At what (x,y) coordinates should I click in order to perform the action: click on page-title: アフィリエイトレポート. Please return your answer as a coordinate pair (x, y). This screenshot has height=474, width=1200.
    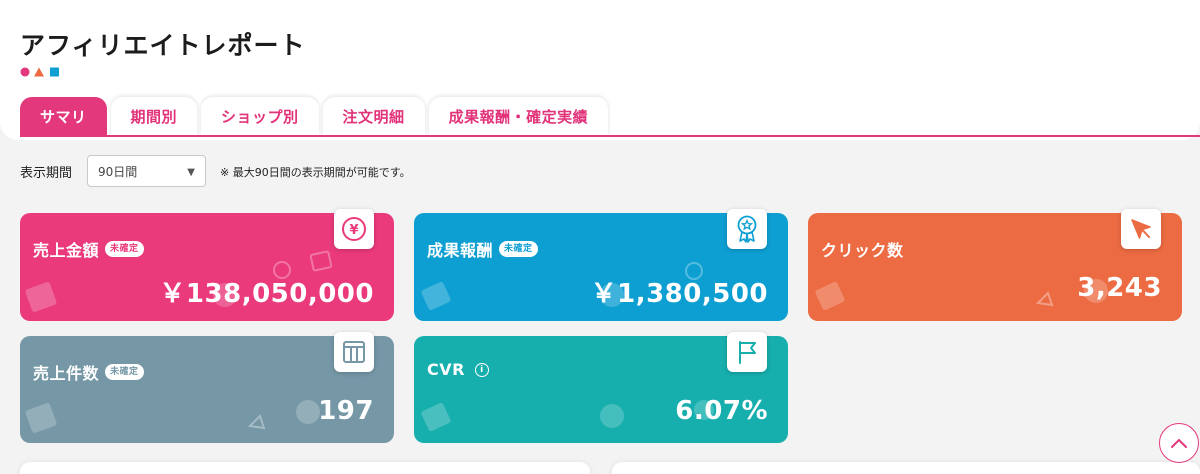
    Looking at the image, I should click on (163, 45).